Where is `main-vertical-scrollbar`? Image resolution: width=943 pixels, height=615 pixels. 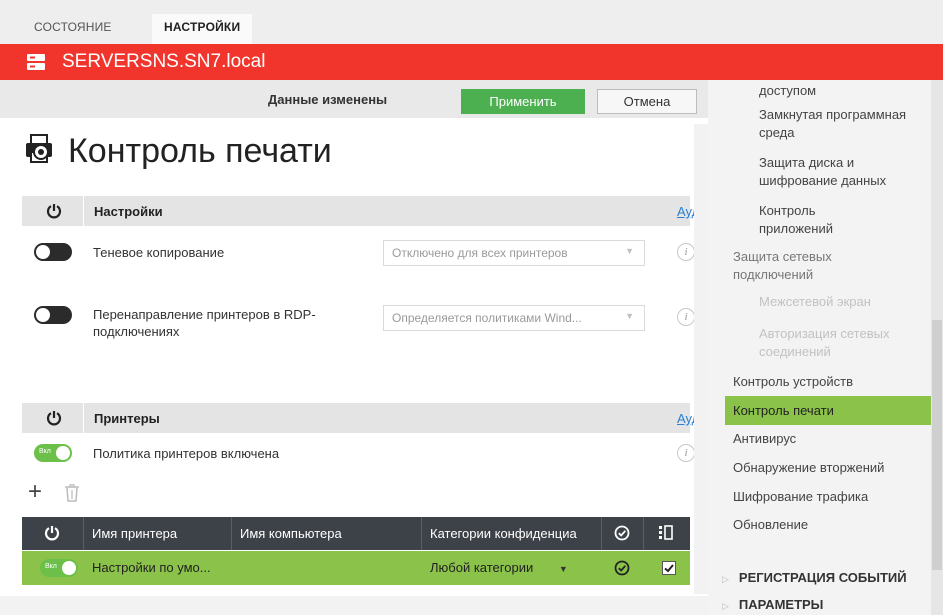 main-vertical-scrollbar is located at coordinates (701, 359).